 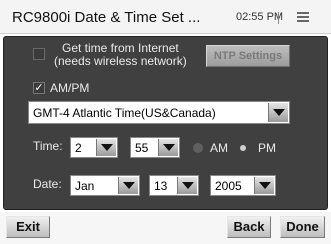 What do you see at coordinates (219, 148) in the screenshot?
I see `am-label: AM` at bounding box center [219, 148].